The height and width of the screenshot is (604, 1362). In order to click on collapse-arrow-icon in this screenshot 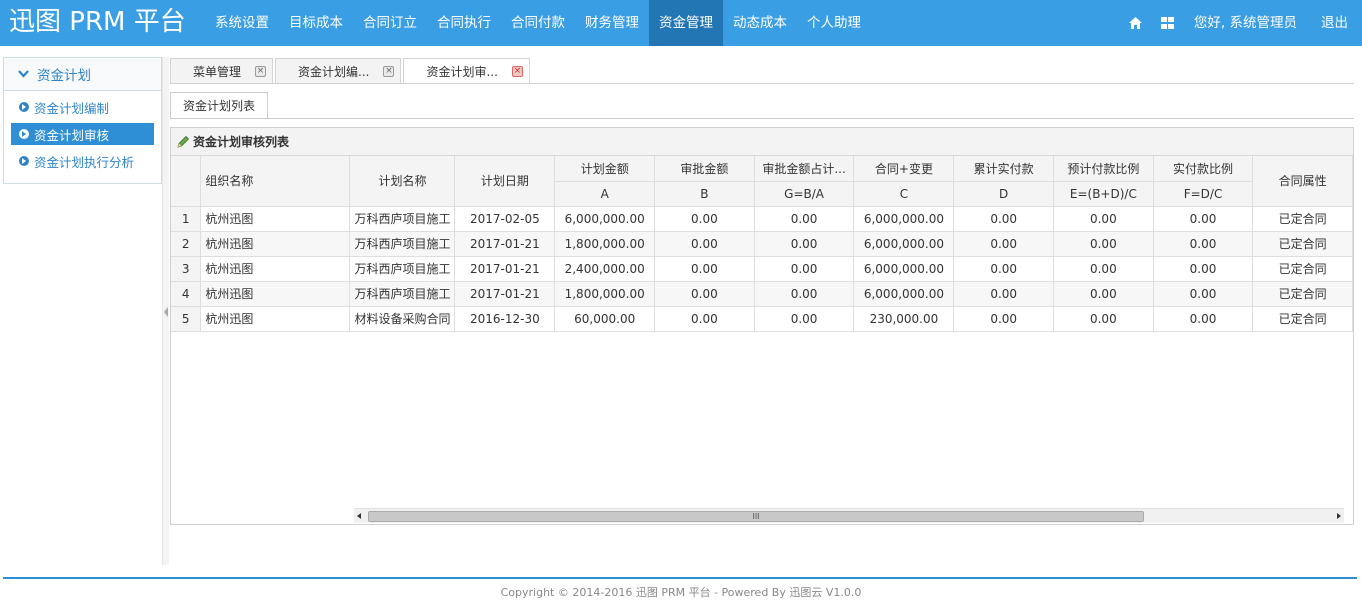, I will do `click(166, 312)`.